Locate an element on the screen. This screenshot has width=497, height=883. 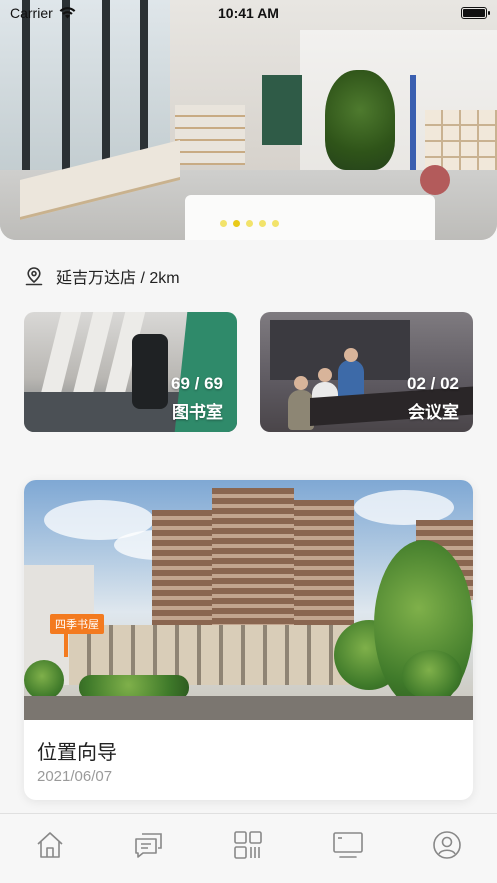
location-text: 延吉万达店 / 2km is located at coordinates (118, 278).